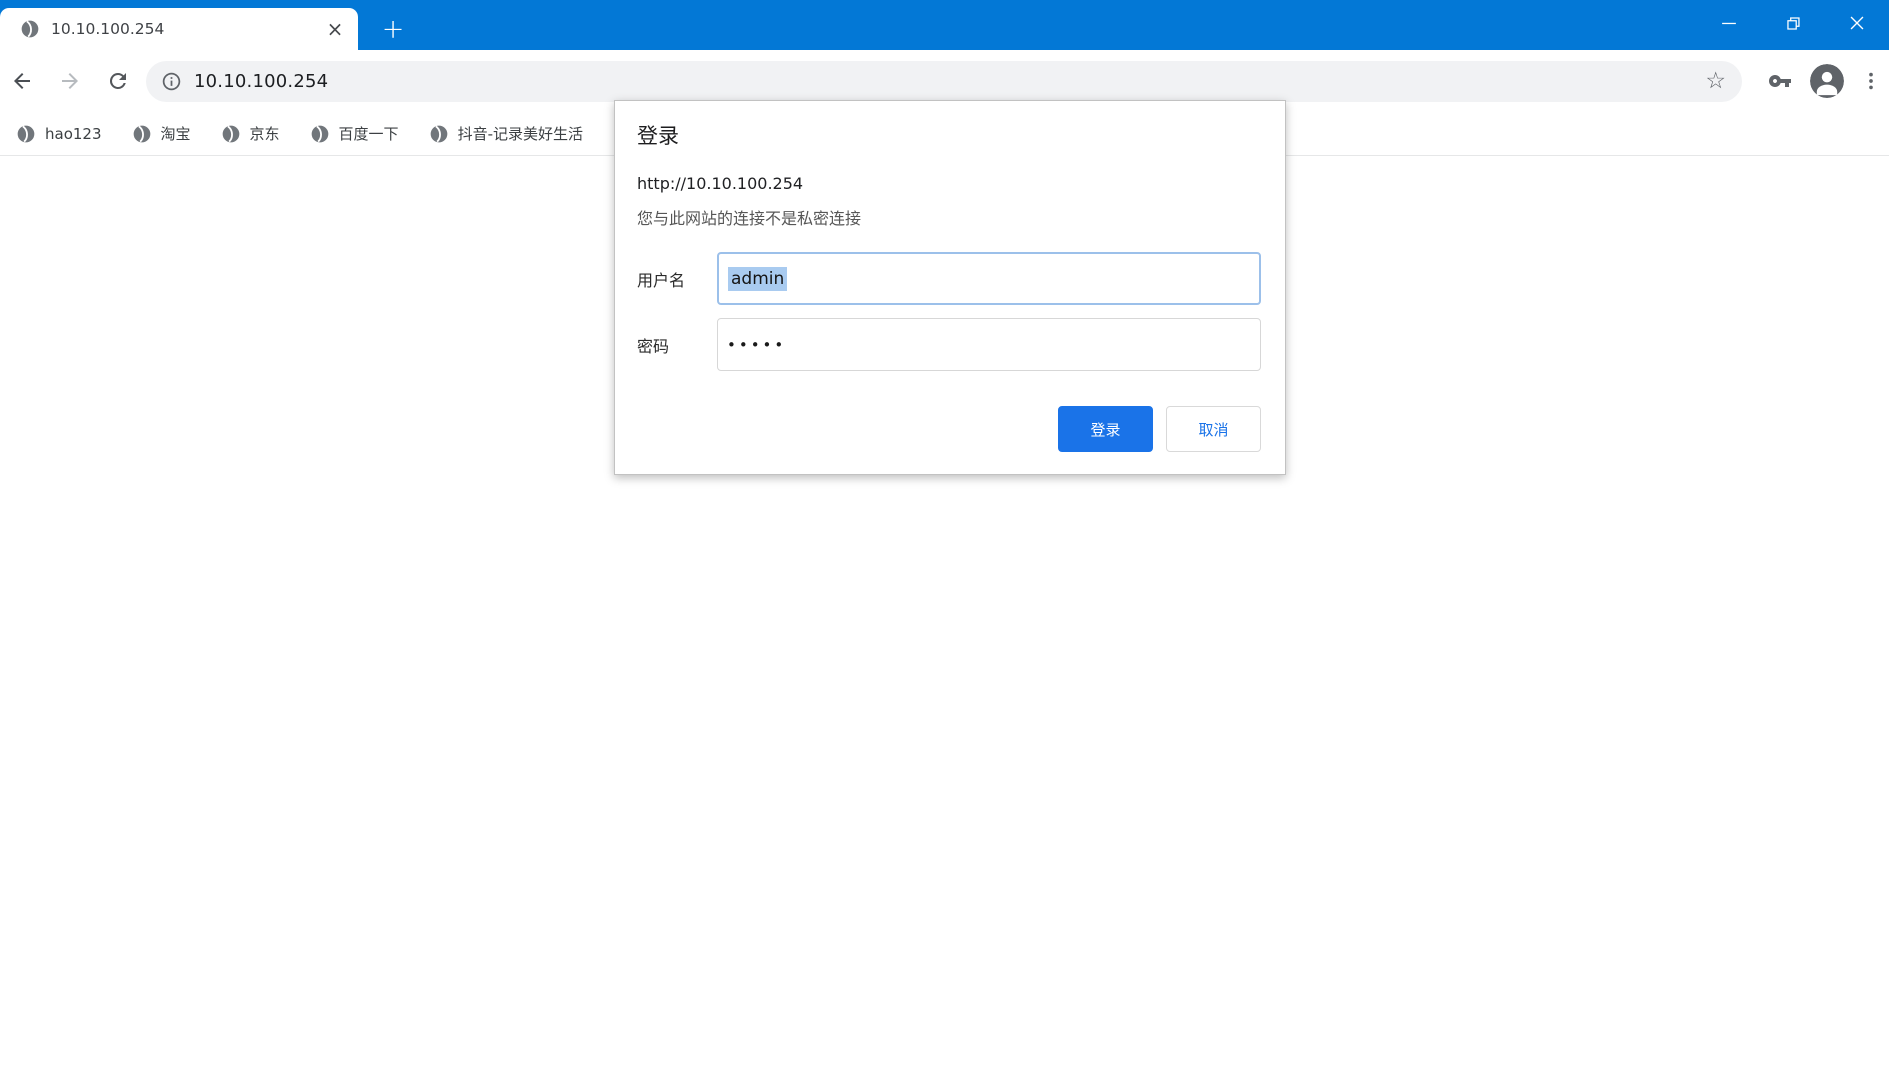  I want to click on restore-button, so click(1793, 23).